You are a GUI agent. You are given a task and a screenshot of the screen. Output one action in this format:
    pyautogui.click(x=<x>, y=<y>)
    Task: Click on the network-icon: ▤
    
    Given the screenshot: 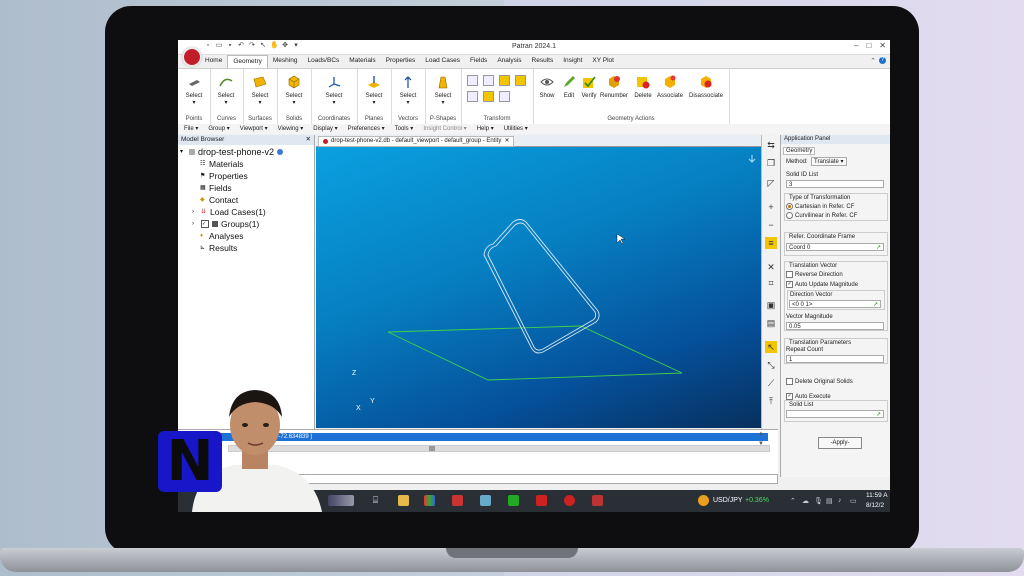 What is the action you would take?
    pyautogui.click(x=829, y=501)
    